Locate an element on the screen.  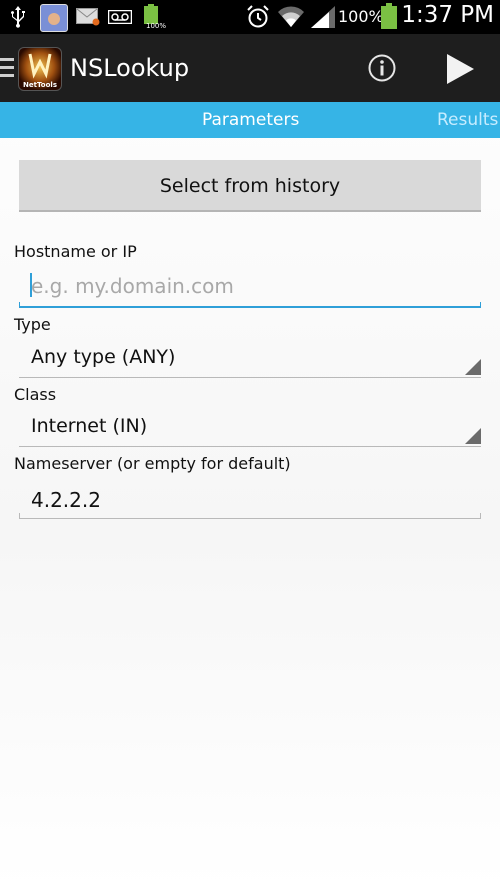
alarm-icon is located at coordinates (258, 16).